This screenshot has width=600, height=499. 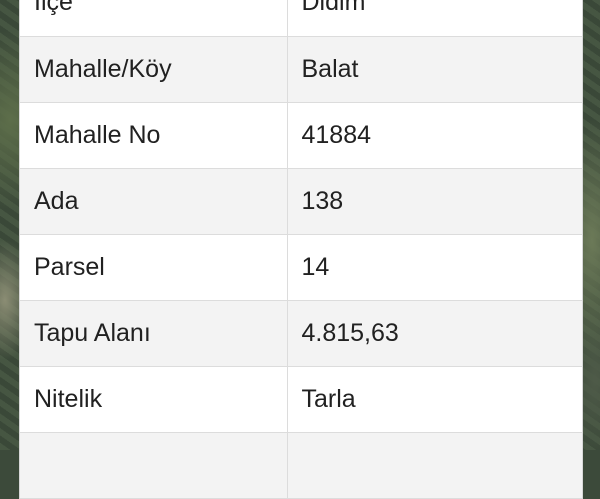 What do you see at coordinates (434, 399) in the screenshot?
I see `row-value: Tarla` at bounding box center [434, 399].